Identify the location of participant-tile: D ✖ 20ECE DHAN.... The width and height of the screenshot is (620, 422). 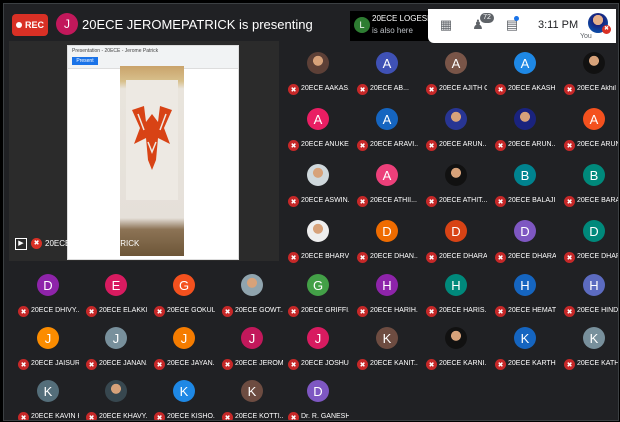
(386, 240).